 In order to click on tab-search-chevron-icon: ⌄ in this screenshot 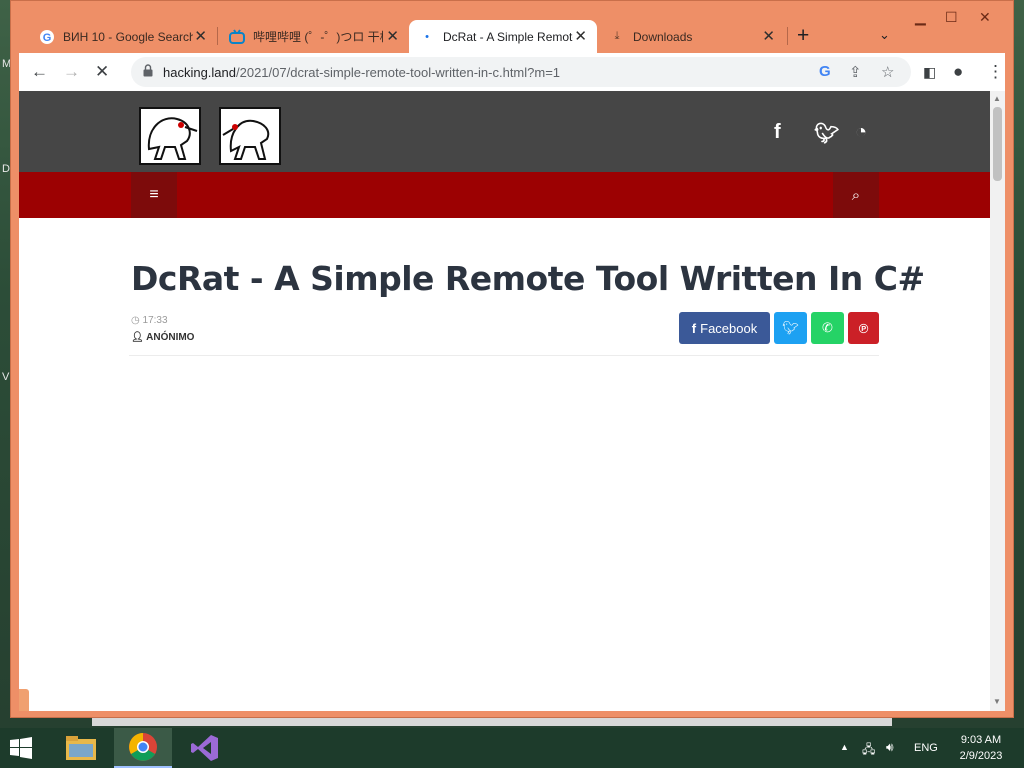, I will do `click(884, 35)`.